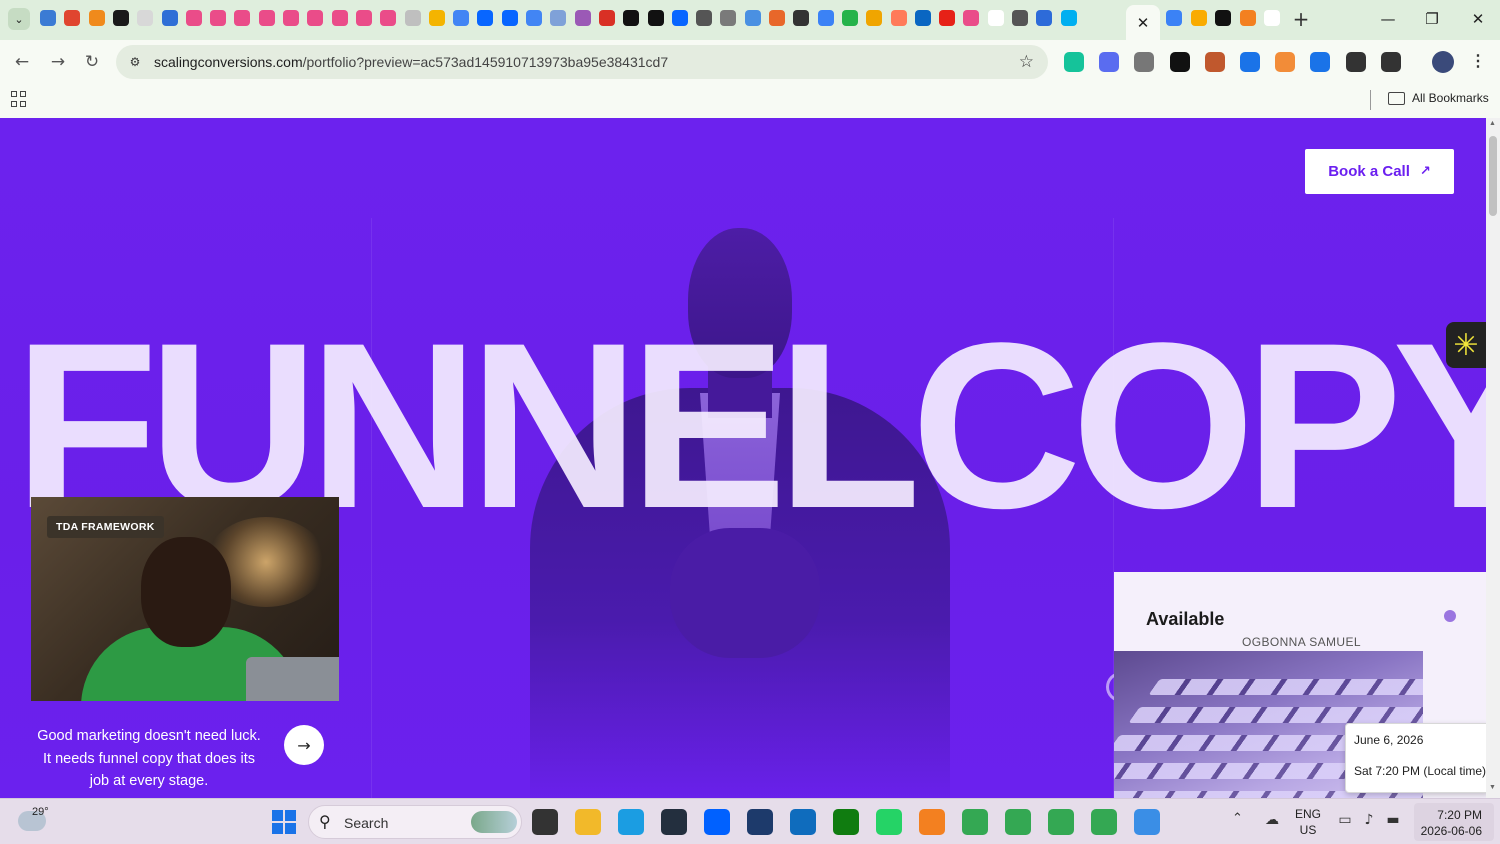  I want to click on active-tab: ✕, so click(1143, 22).